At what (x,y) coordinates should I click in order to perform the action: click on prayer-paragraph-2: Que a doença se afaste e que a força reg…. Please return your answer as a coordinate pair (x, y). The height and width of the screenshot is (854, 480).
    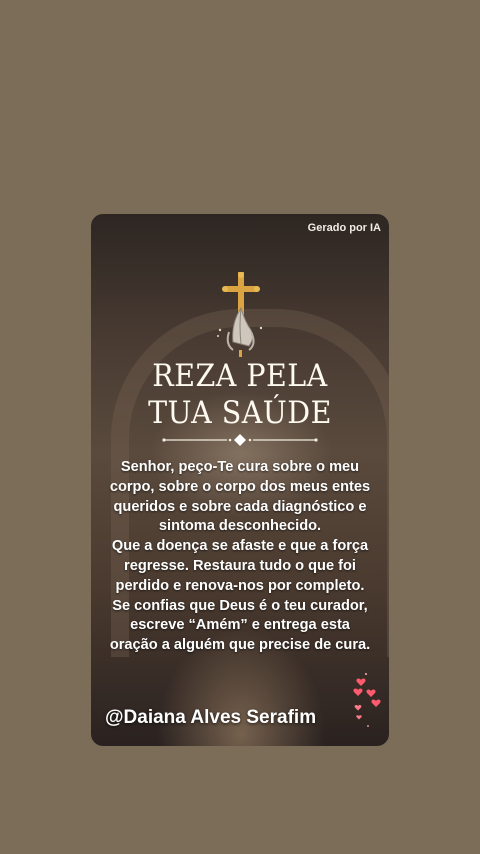
    Looking at the image, I should click on (240, 596).